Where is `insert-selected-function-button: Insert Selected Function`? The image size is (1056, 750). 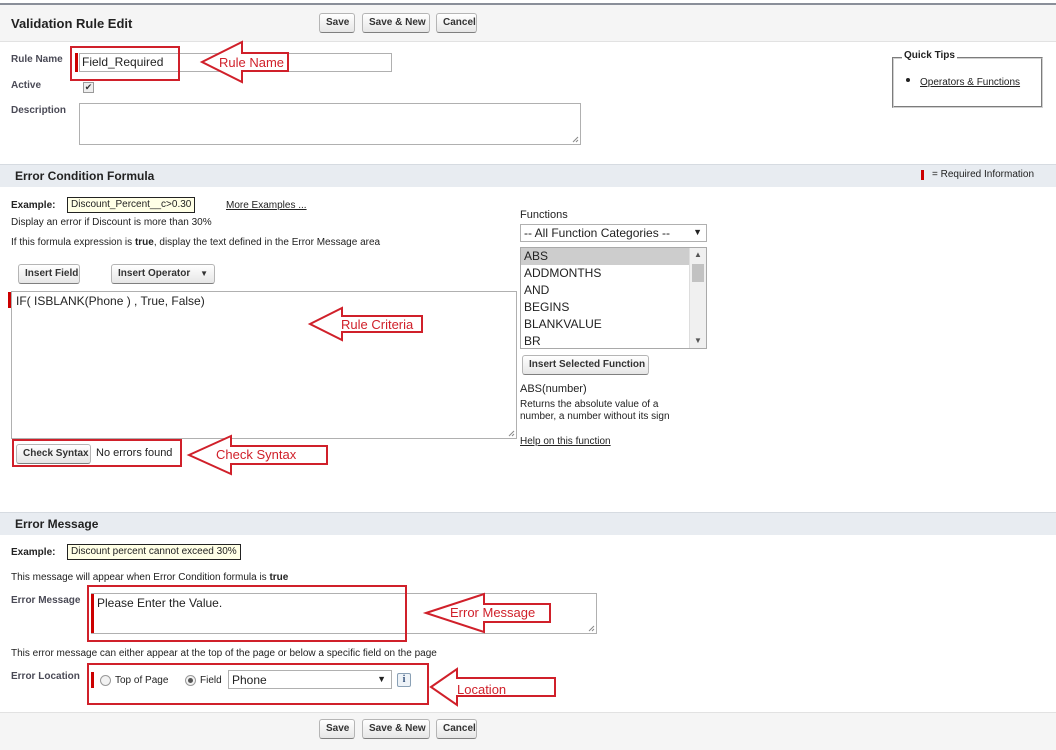
insert-selected-function-button: Insert Selected Function is located at coordinates (585, 365).